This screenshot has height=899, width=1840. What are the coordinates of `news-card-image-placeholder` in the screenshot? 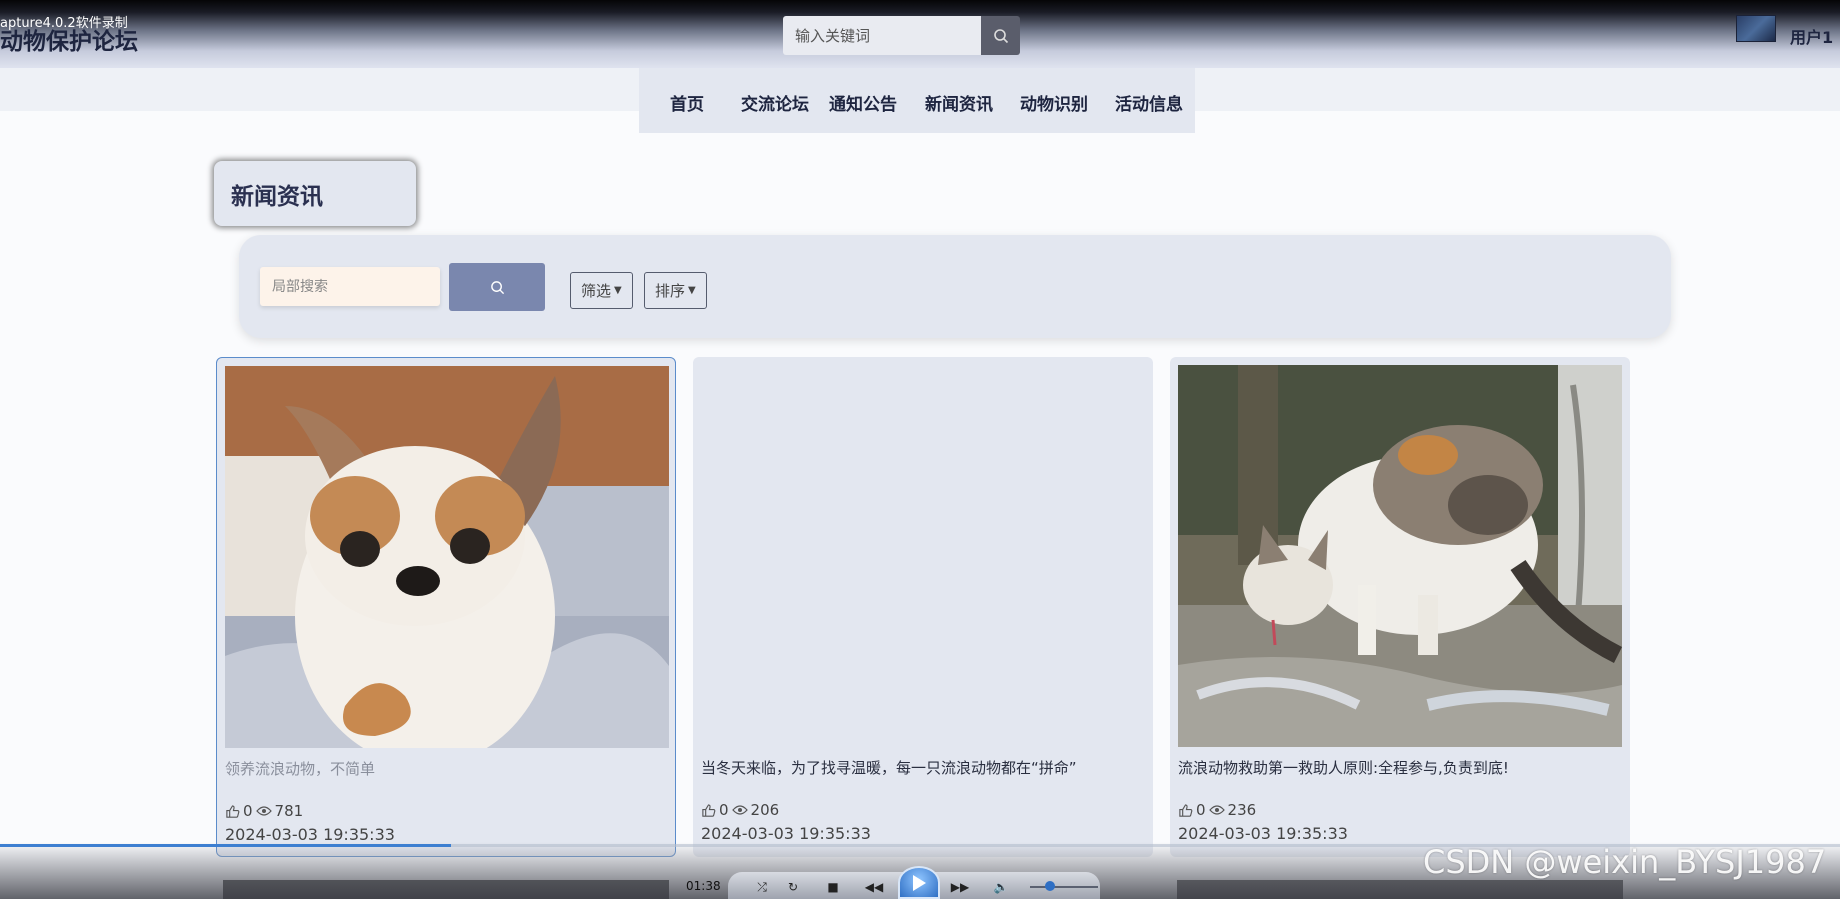 It's located at (923, 556).